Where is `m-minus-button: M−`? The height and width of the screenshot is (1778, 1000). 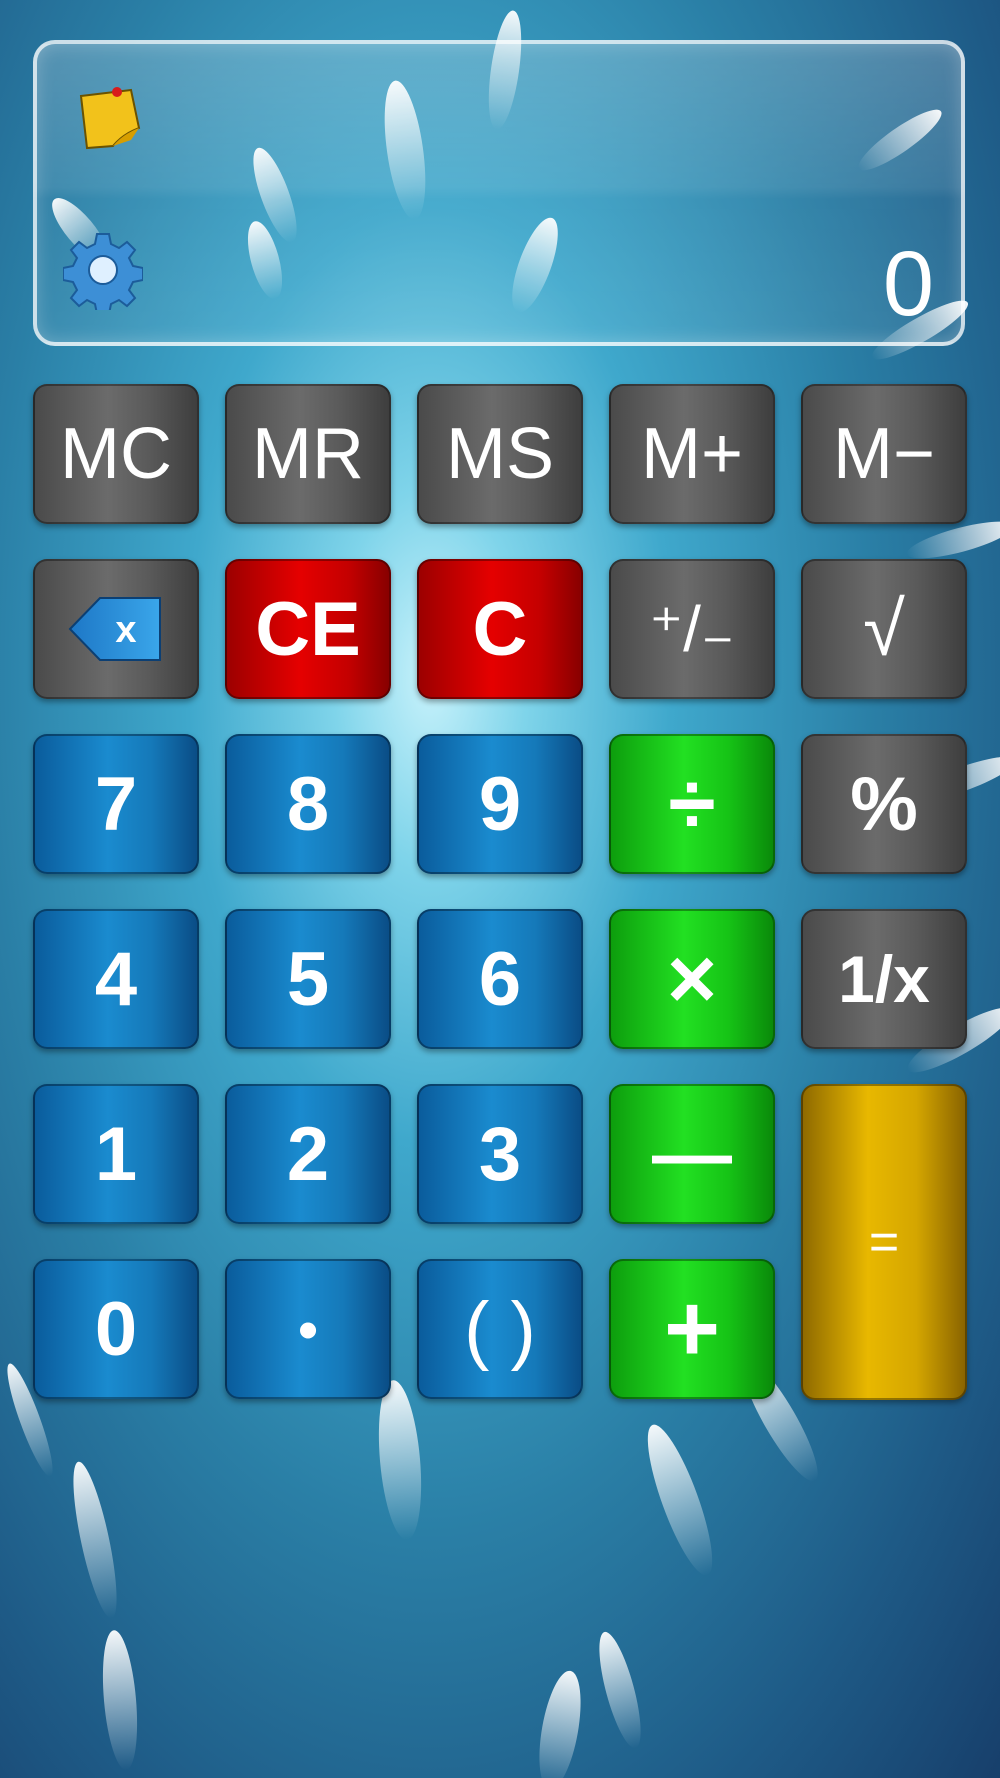
m-minus-button: M− is located at coordinates (884, 454).